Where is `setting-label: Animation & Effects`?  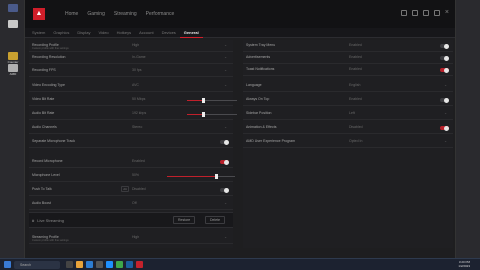 setting-label: Animation & Effects is located at coordinates (261, 127).